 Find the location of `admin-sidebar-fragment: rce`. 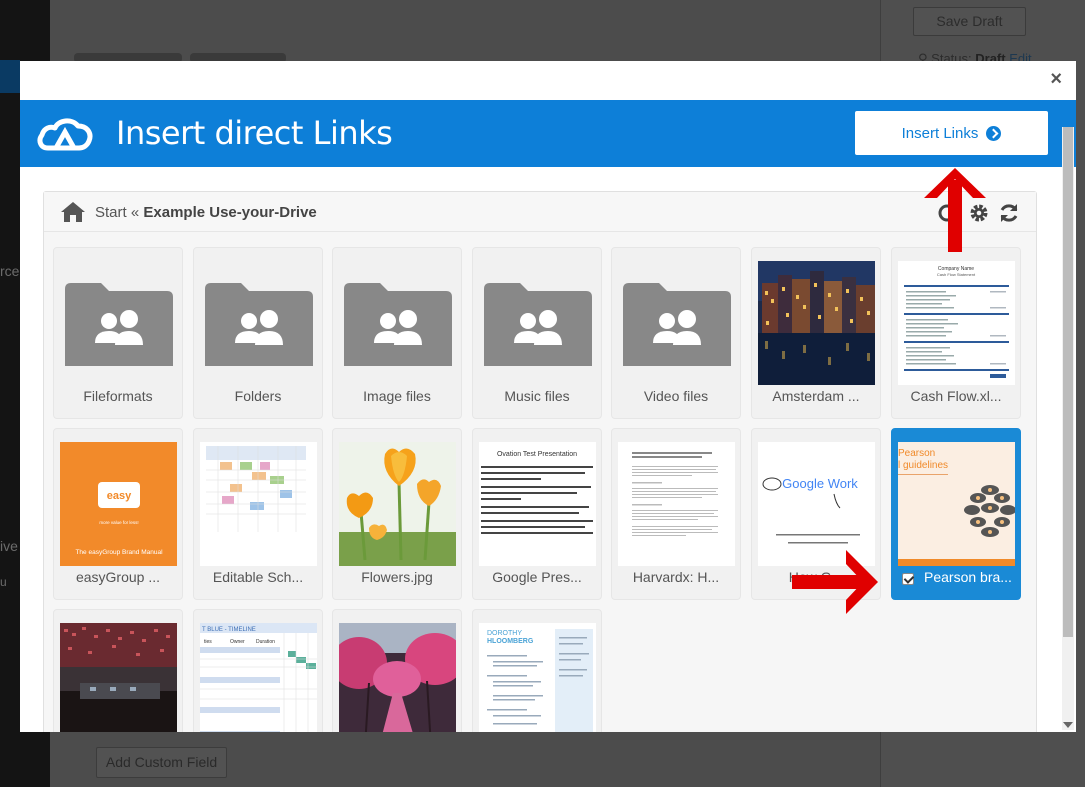

admin-sidebar-fragment: rce is located at coordinates (10, 271).